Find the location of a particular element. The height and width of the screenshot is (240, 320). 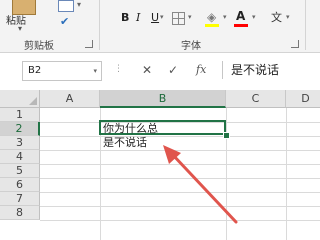

bold-button: B is located at coordinates (125, 18).